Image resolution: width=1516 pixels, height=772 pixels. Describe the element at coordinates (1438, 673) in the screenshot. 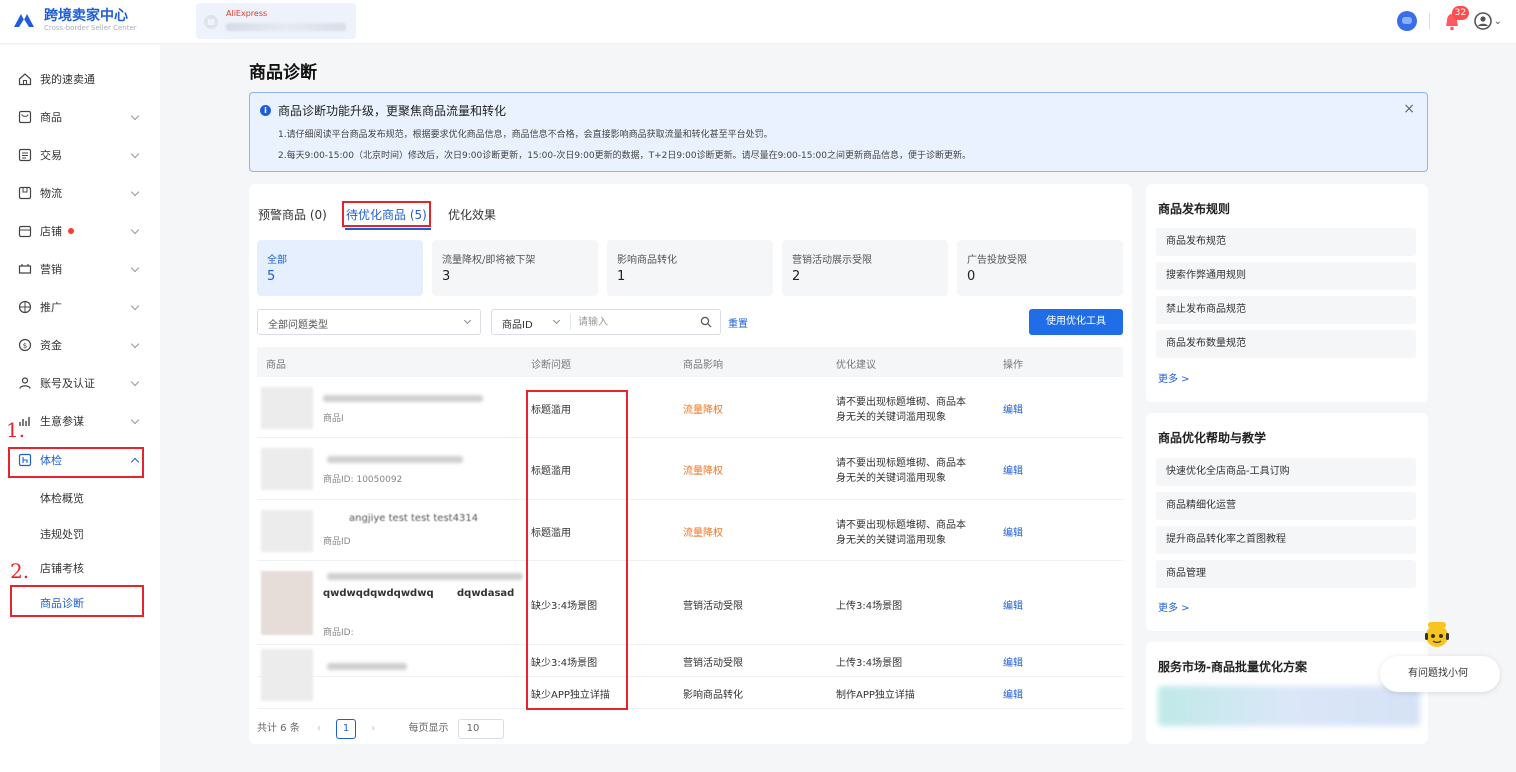

I see `help-assistant-label: 有问题找小何` at that location.